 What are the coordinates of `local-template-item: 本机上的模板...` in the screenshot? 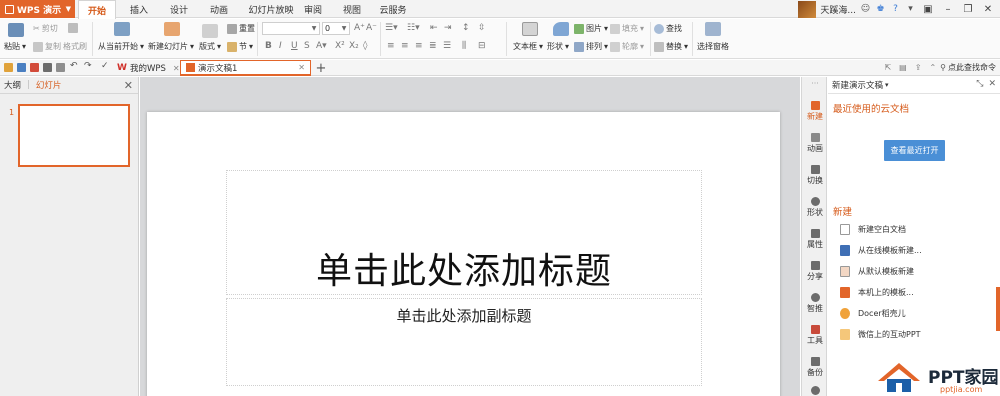 It's located at (877, 292).